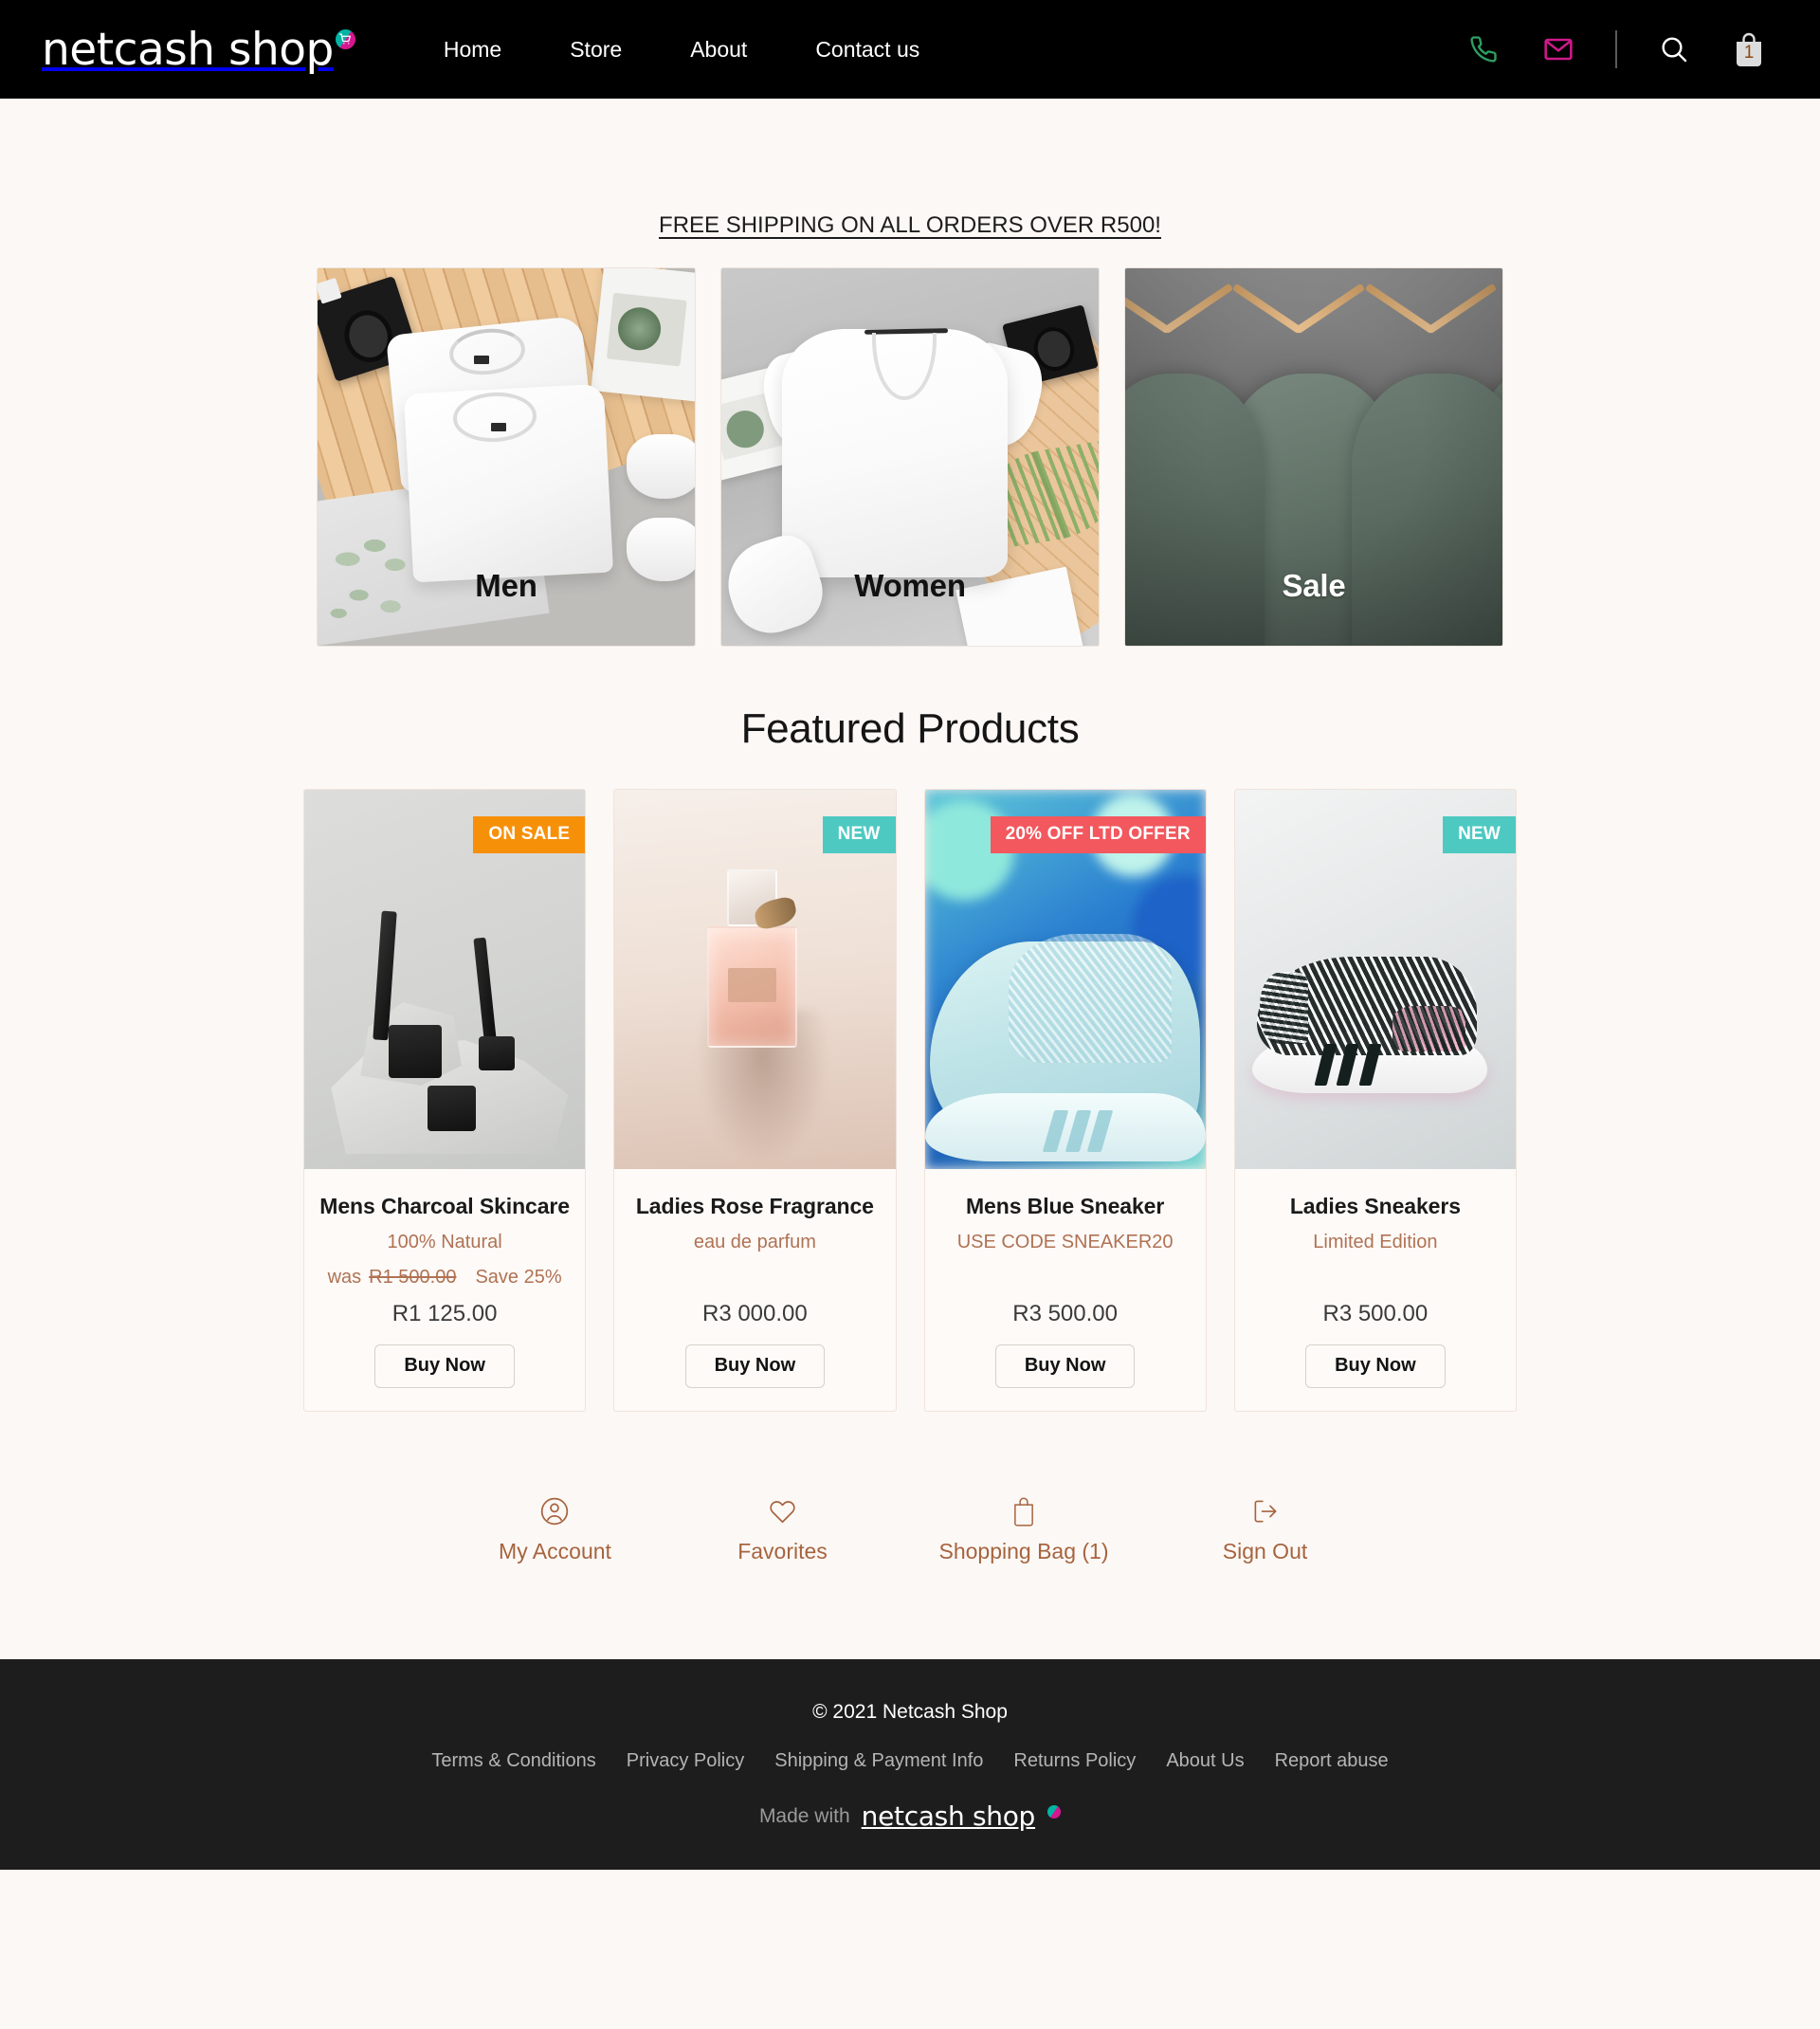 The image size is (1820, 2029). I want to click on product-image: ON SALE, so click(445, 979).